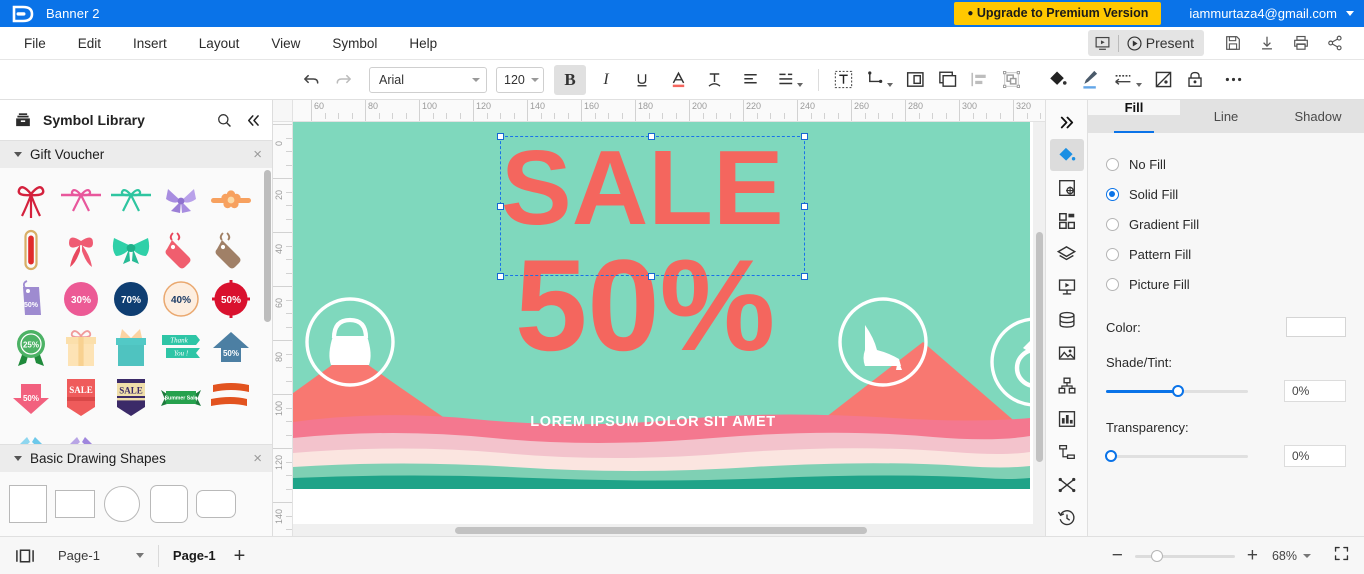  What do you see at coordinates (1226, 194) in the screenshot?
I see `fill-option-solid-fill: Solid Fill` at bounding box center [1226, 194].